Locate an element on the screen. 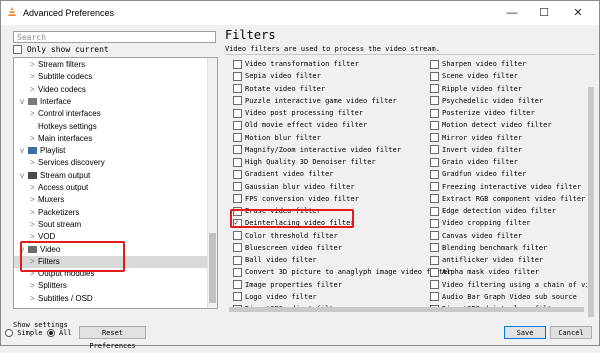  filter-option: Video filtering using a chain of video is located at coordinates (508, 285).